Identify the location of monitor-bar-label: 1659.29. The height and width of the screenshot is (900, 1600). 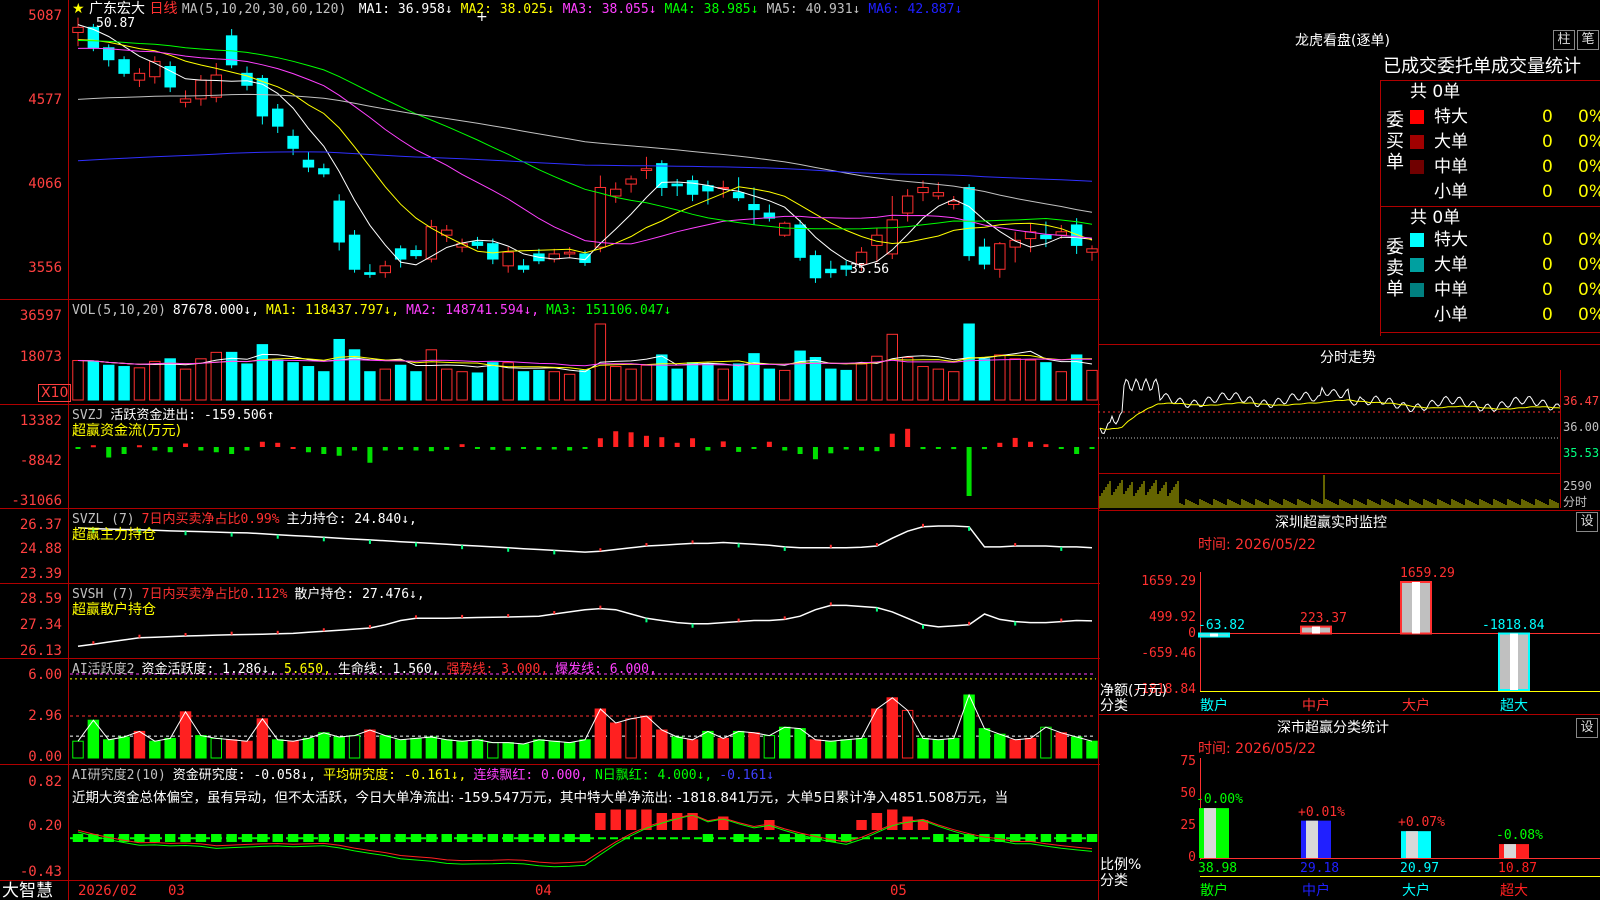
(1427, 573).